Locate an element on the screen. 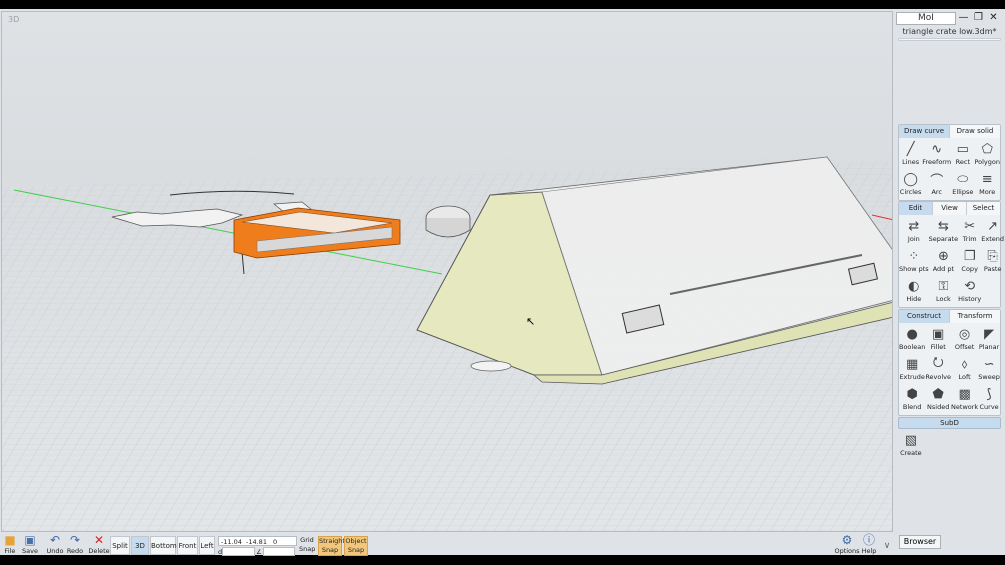 The image size is (1005, 565). tab-select: Select is located at coordinates (983, 208).